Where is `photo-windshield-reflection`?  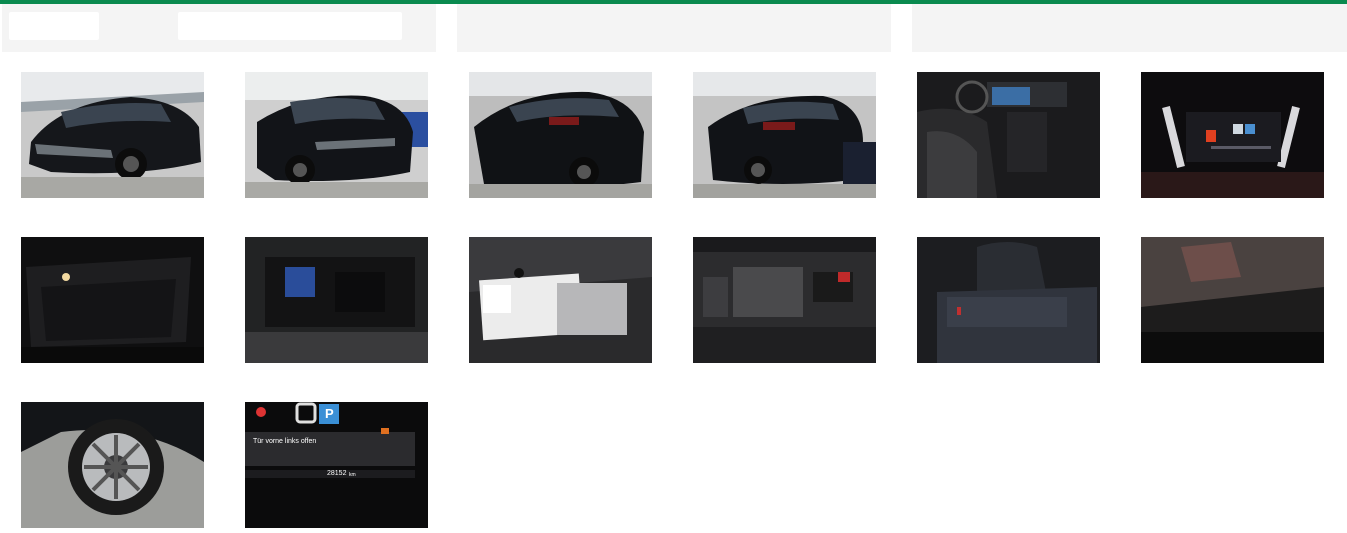 photo-windshield-reflection is located at coordinates (1232, 300).